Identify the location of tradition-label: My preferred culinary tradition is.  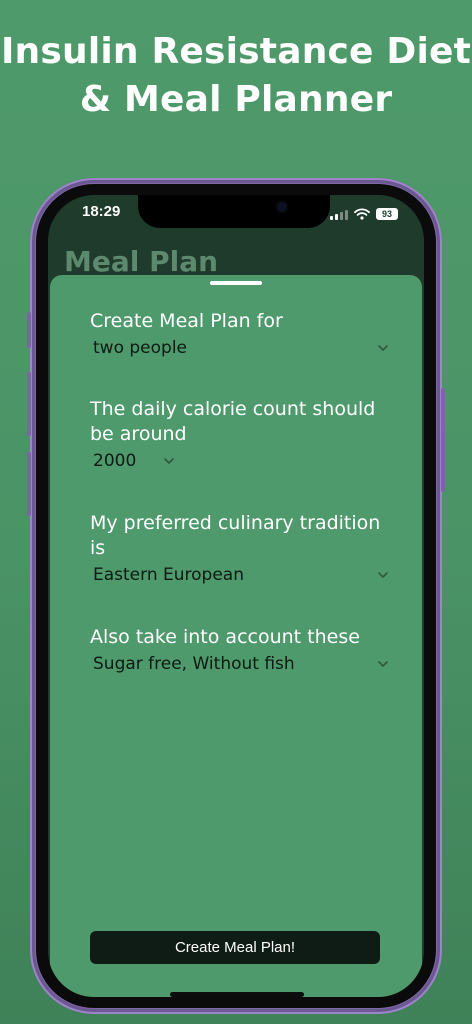
(235, 535).